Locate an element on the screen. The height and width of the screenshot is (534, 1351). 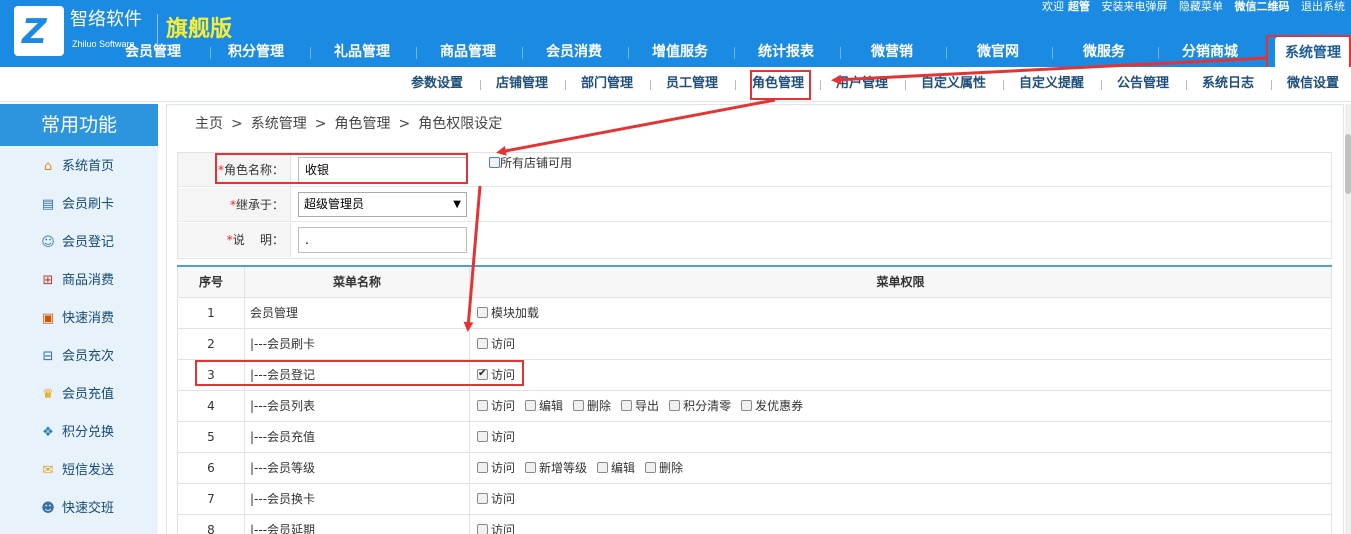
permission-option: 发优惠券 is located at coordinates (772, 406).